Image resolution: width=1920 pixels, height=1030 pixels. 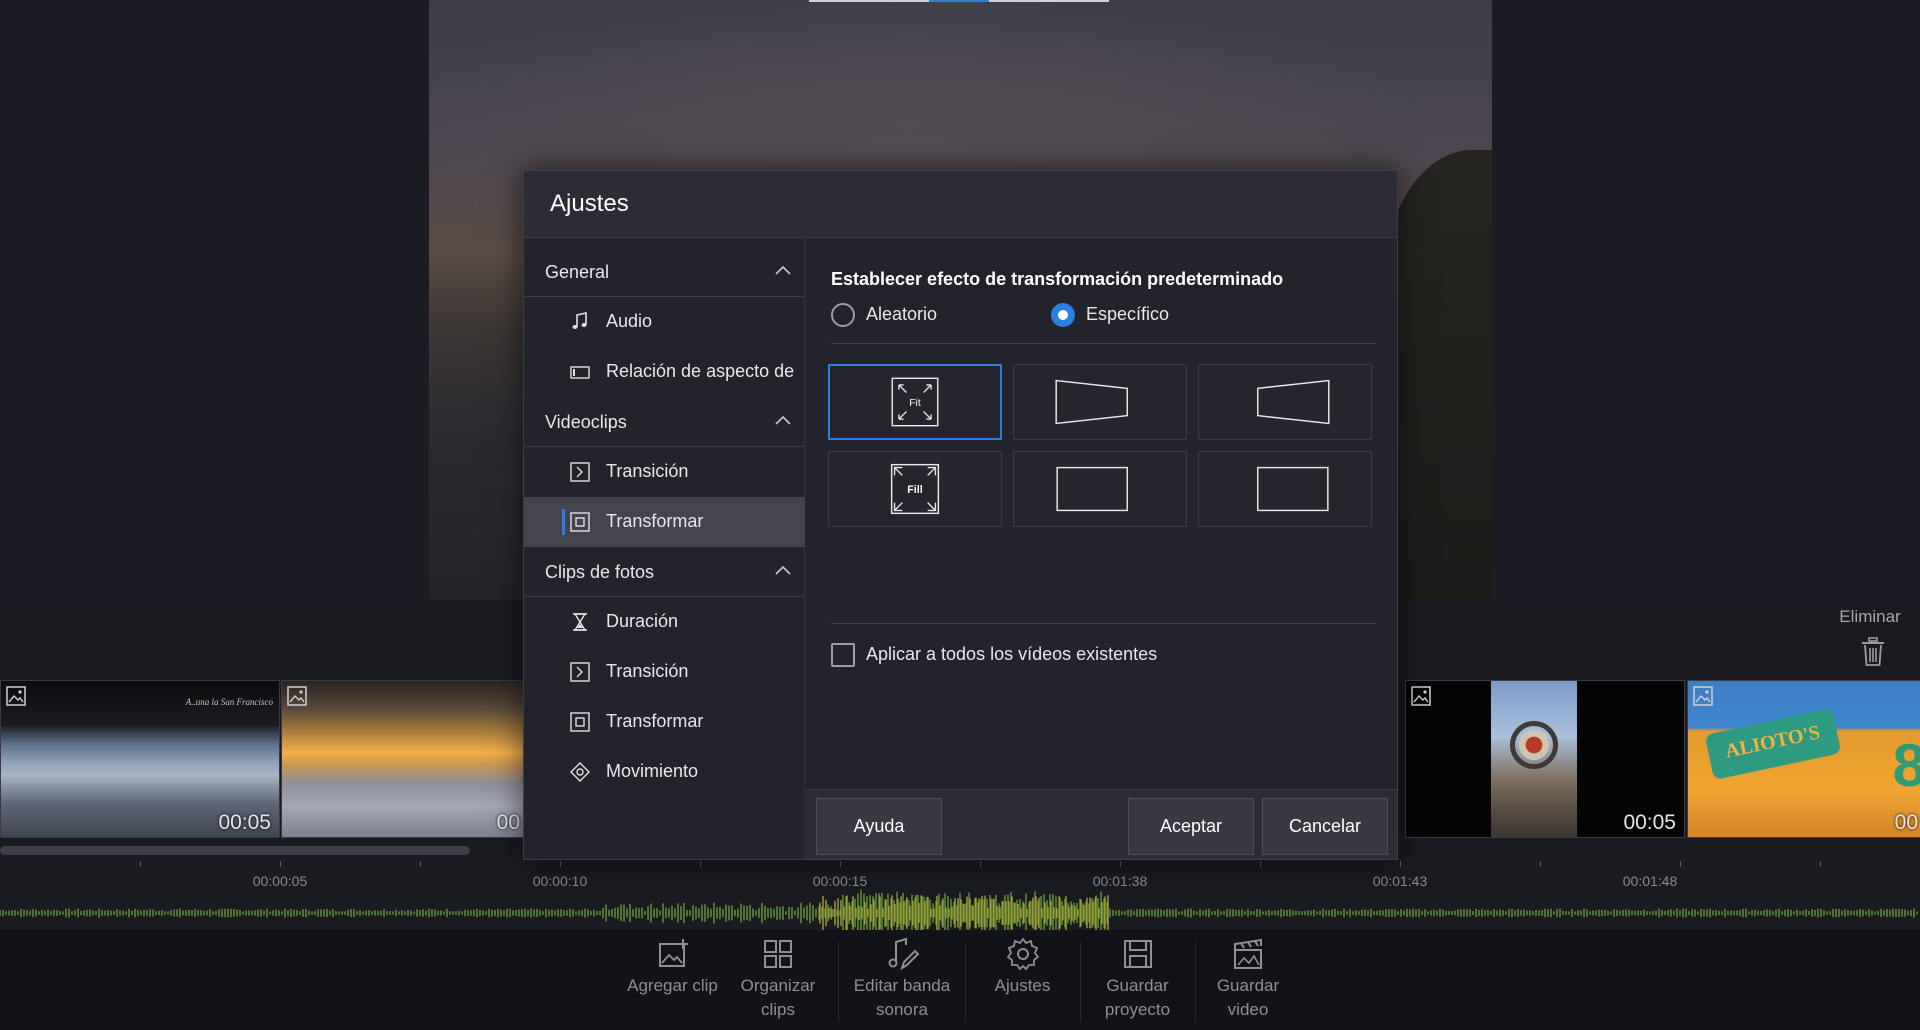 I want to click on cancel-button: Cancelar, so click(x=1325, y=826).